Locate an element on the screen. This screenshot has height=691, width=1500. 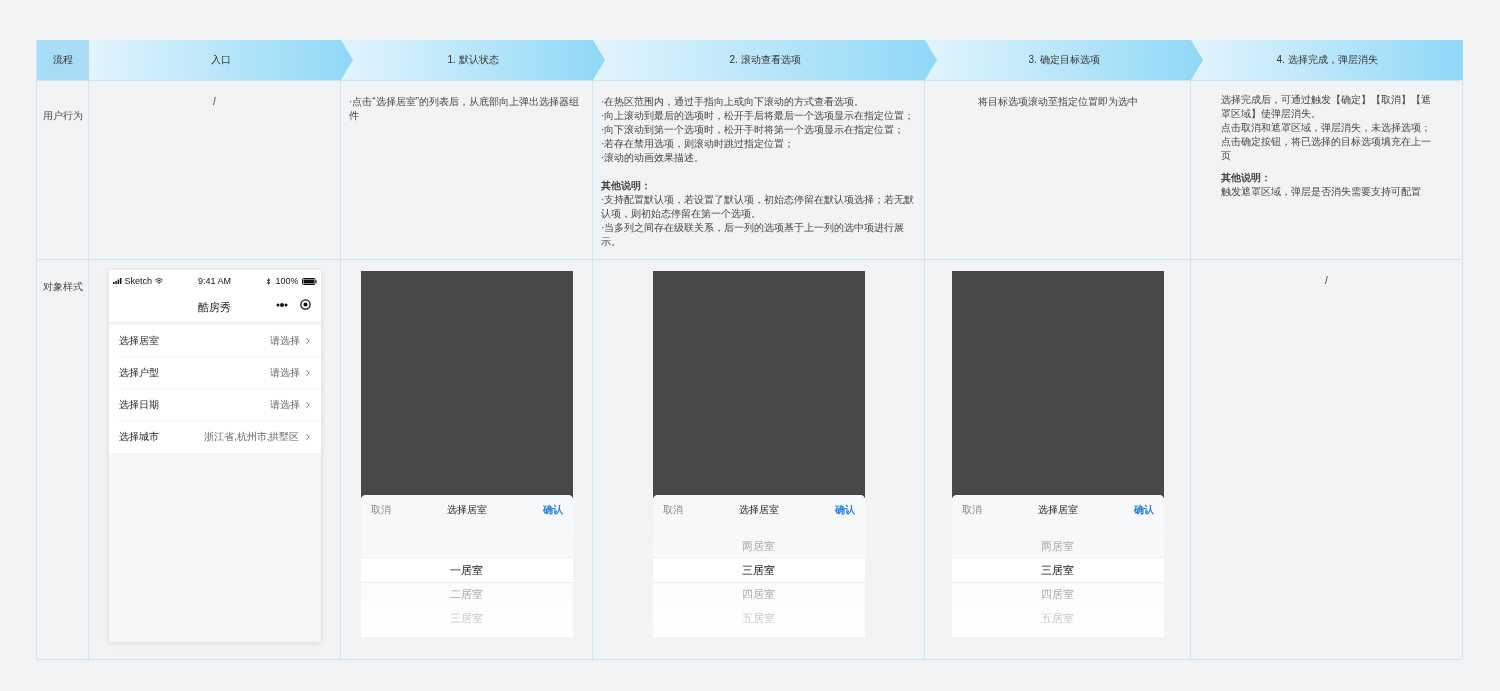
row-label: 用户行为 is located at coordinates (62, 115).